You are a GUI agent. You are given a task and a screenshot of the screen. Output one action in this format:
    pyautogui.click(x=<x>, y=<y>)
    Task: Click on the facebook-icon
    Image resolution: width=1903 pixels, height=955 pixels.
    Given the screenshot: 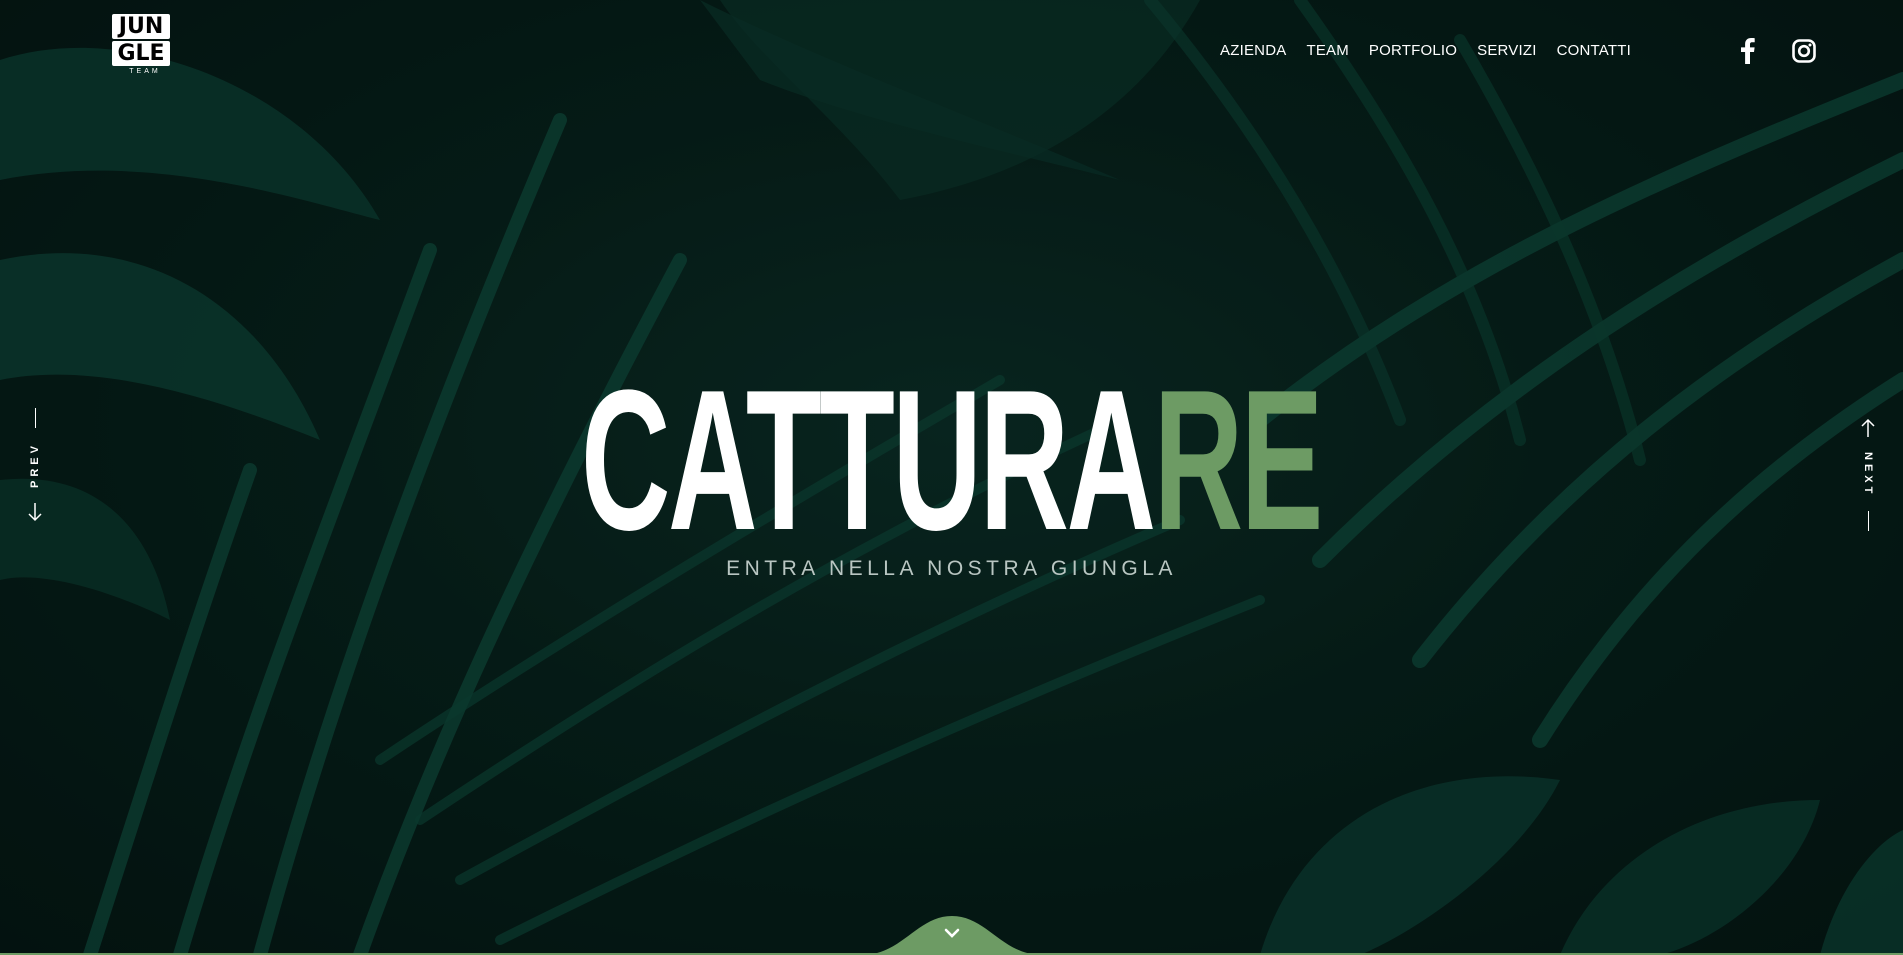 What is the action you would take?
    pyautogui.click(x=1748, y=51)
    